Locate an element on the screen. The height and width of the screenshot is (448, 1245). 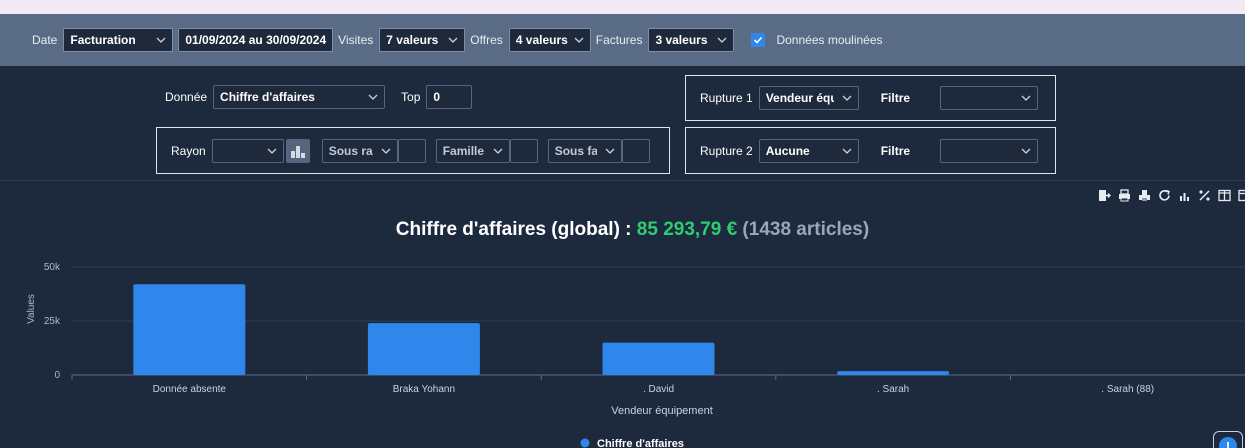
visites-label: Visites is located at coordinates (356, 40).